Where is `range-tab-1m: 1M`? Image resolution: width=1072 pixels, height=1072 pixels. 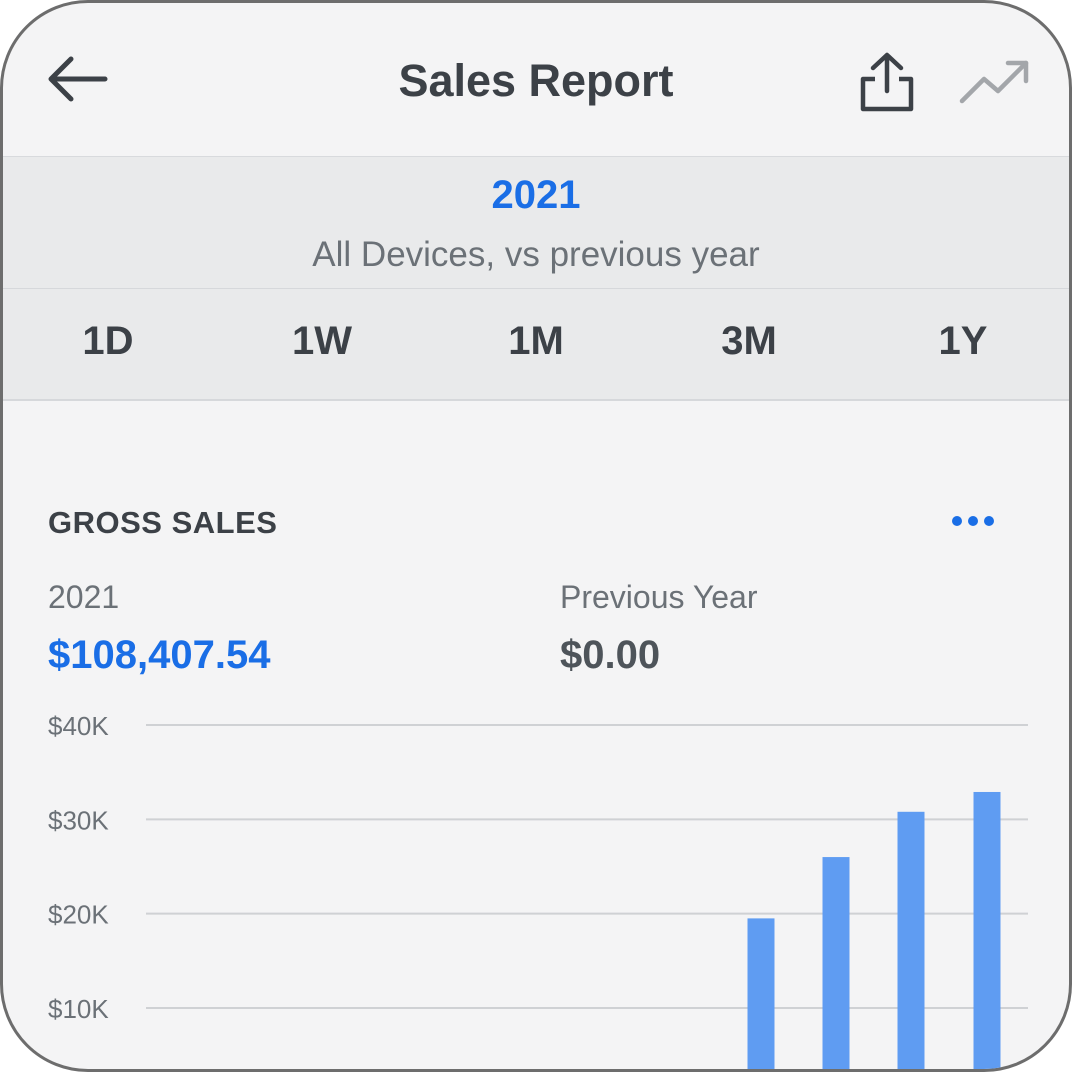 range-tab-1m: 1M is located at coordinates (536, 341).